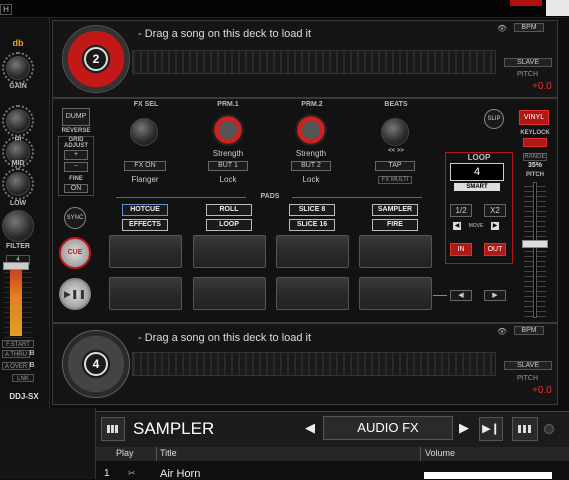 The height and width of the screenshot is (480, 569). What do you see at coordinates (504, 28) in the screenshot?
I see `deck-top-eye-icon: 👁` at bounding box center [504, 28].